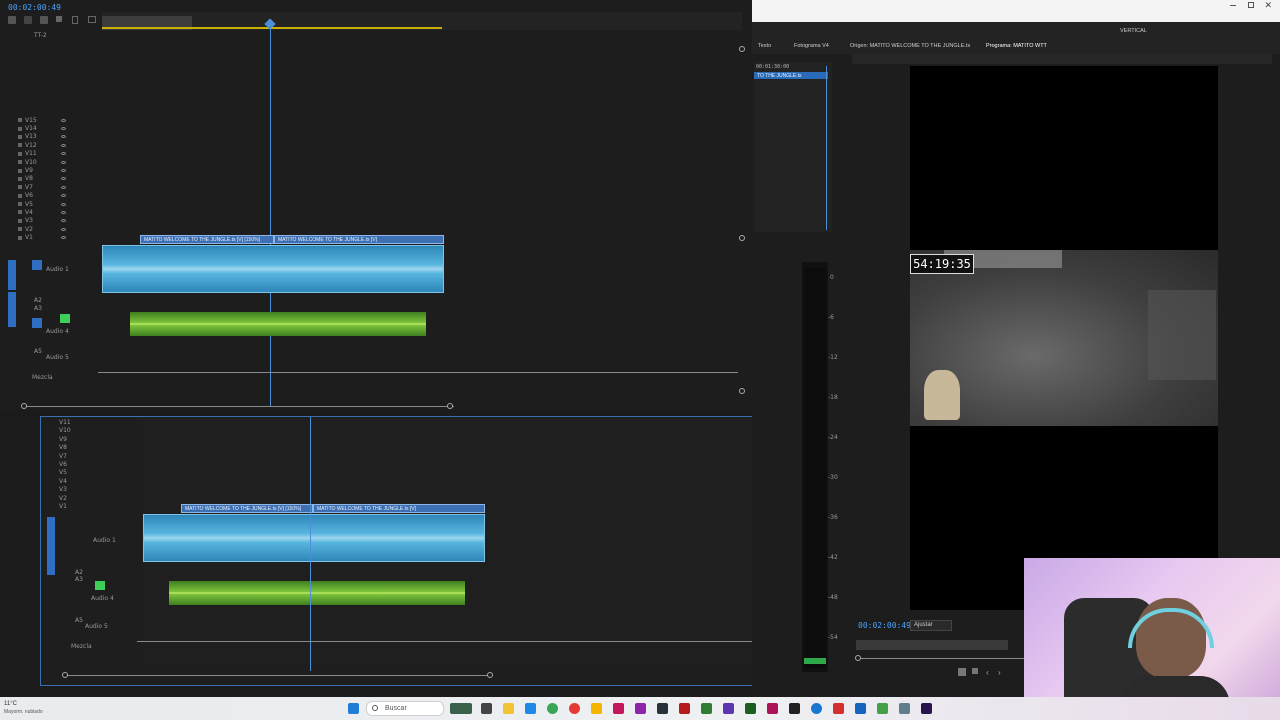  Describe the element at coordinates (83, 440) in the screenshot. I see `track-header-v9-b: V9` at that location.